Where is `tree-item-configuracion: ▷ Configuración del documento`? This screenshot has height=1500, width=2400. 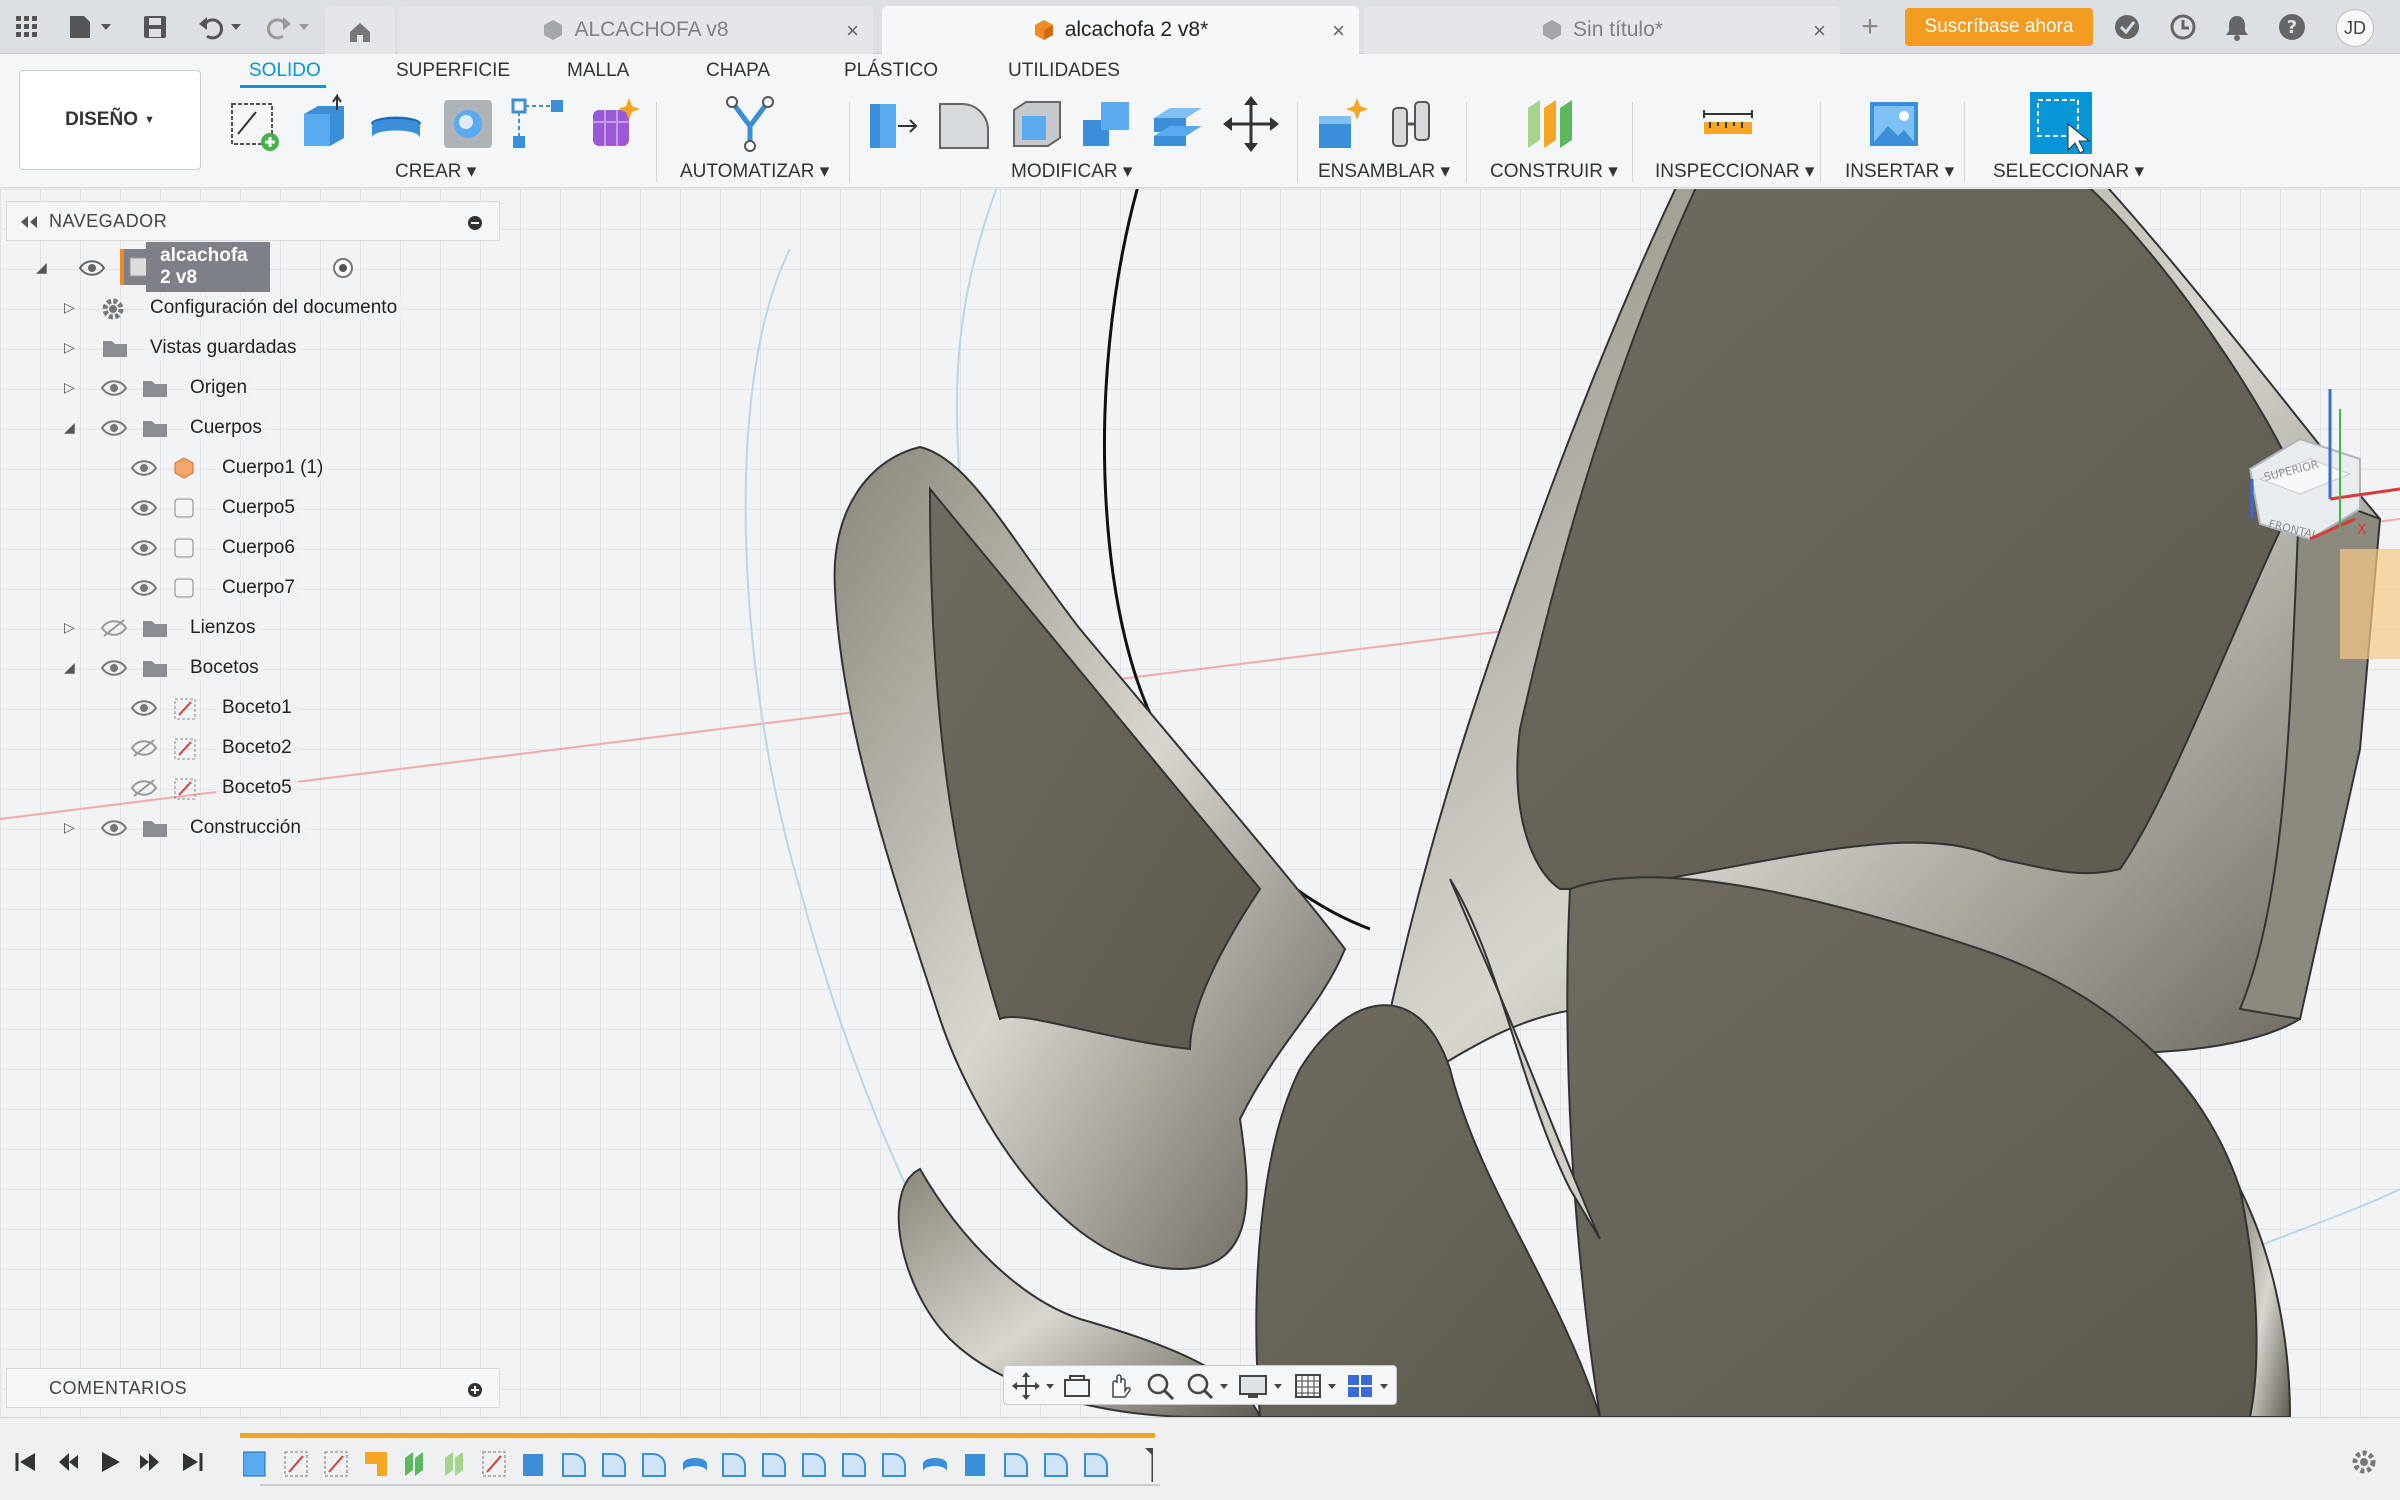 tree-item-configuracion: ▷ Configuración del documento is located at coordinates (250, 308).